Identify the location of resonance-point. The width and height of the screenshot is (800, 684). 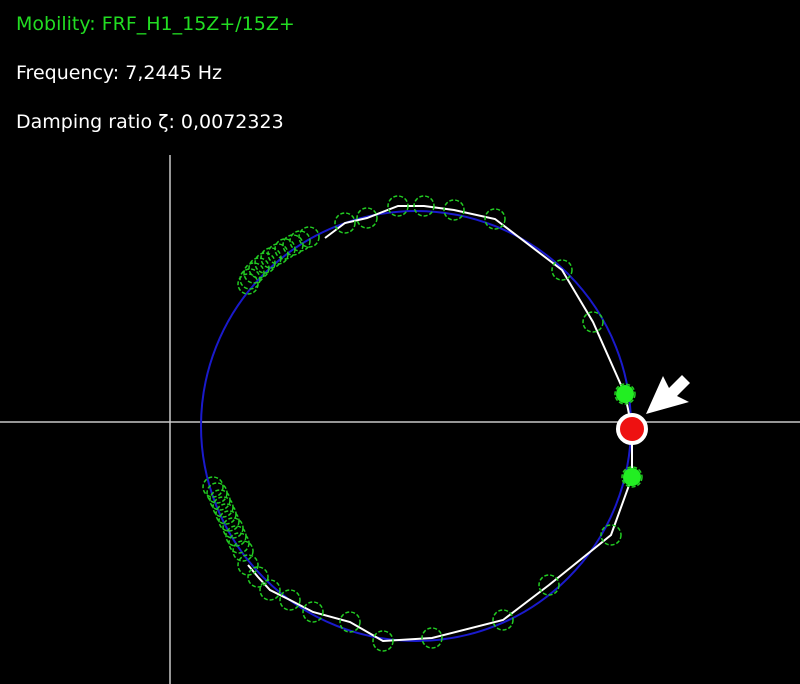
(632, 429).